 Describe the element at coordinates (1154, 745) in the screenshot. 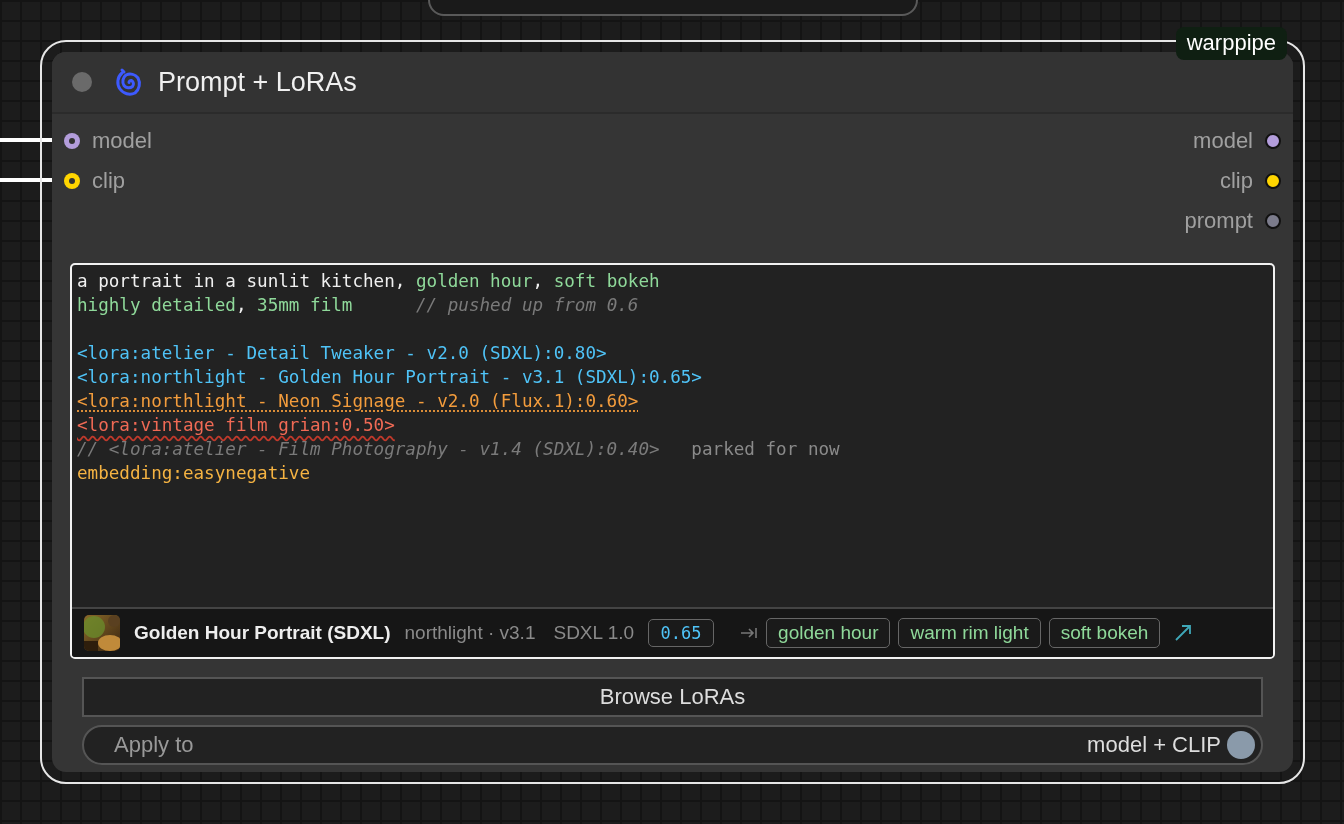

I see `toggle-value: model + CLIP` at that location.